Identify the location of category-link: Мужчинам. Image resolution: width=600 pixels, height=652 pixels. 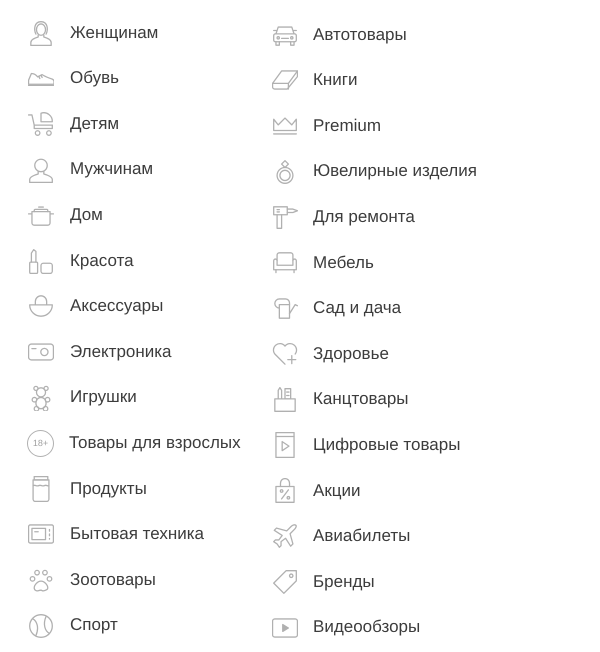
(91, 169).